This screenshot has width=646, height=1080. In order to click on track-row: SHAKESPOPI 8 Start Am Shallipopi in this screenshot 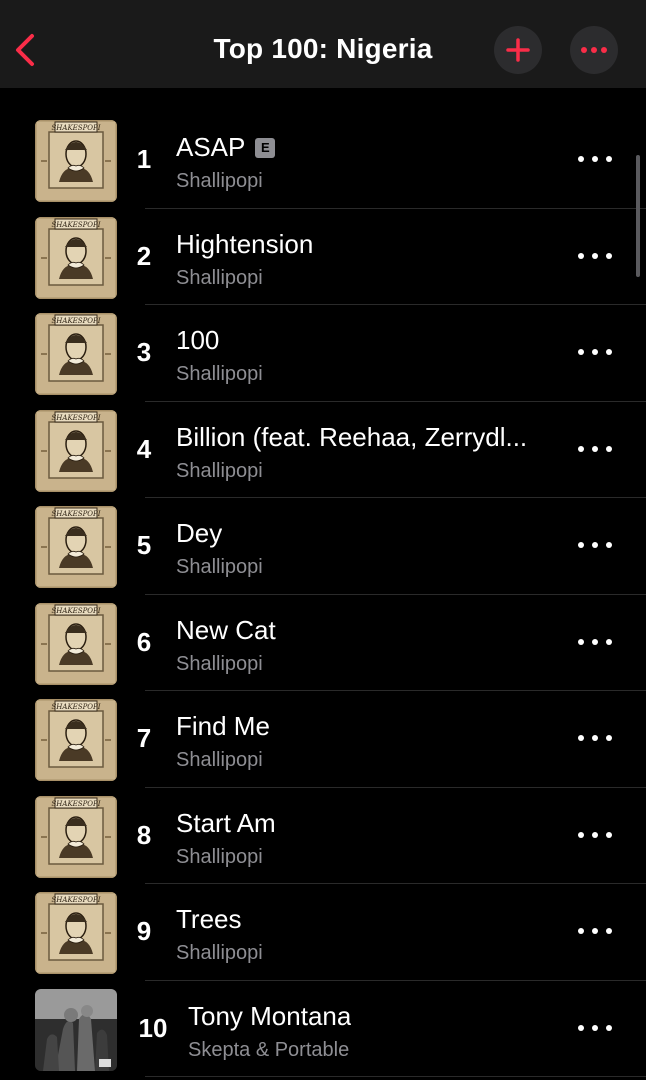, I will do `click(323, 836)`.